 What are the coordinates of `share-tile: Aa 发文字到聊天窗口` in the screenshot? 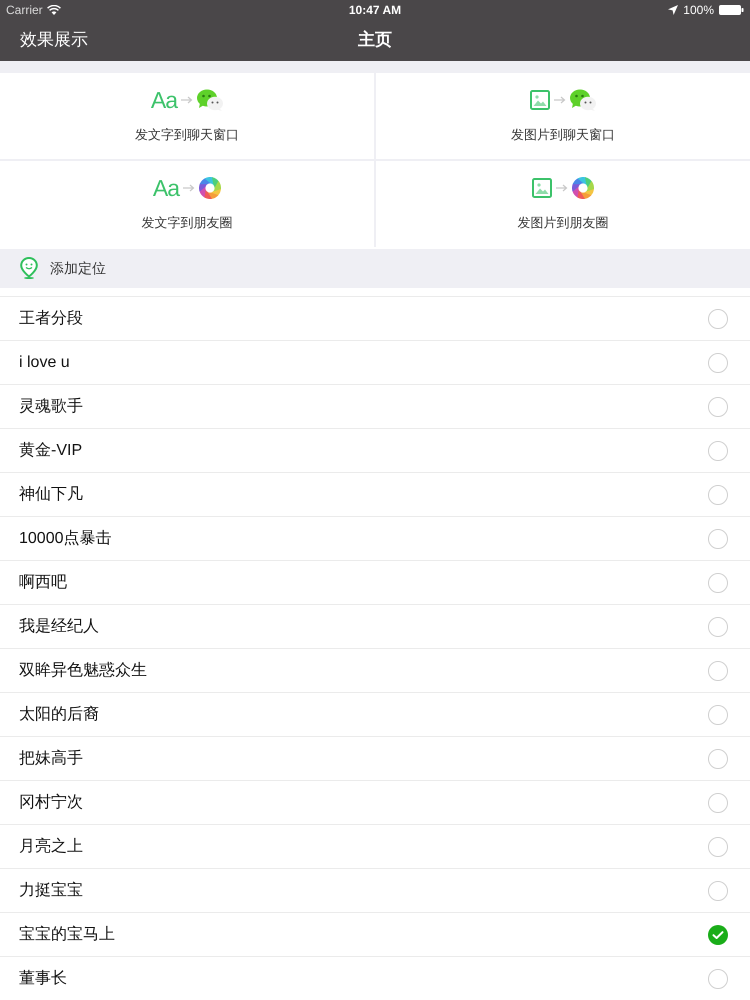 It's located at (187, 115).